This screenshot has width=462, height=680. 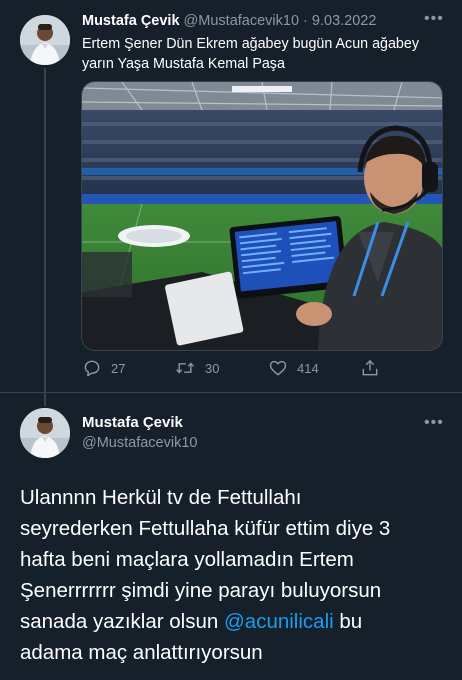 What do you see at coordinates (293, 368) in the screenshot?
I see `like-button: 414` at bounding box center [293, 368].